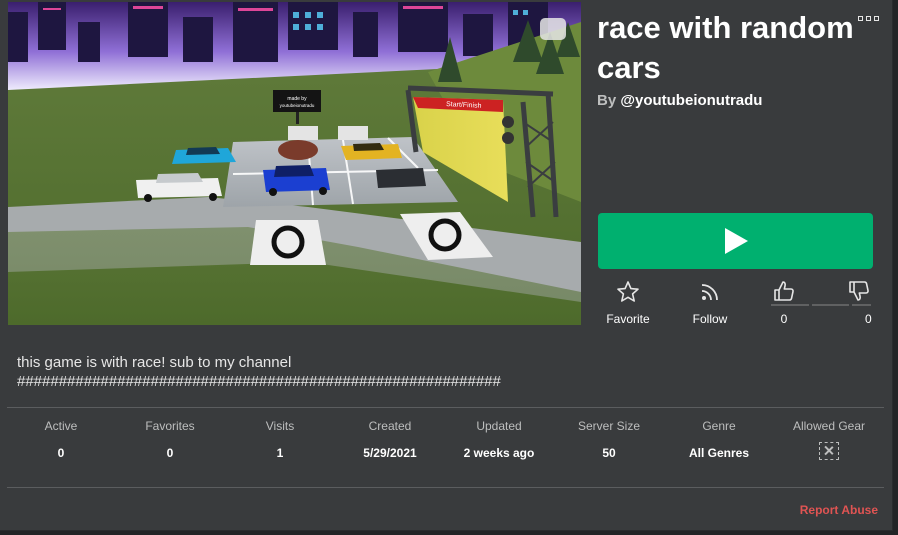 The width and height of the screenshot is (898, 535). Describe the element at coordinates (709, 292) in the screenshot. I see `rss-icon` at that location.